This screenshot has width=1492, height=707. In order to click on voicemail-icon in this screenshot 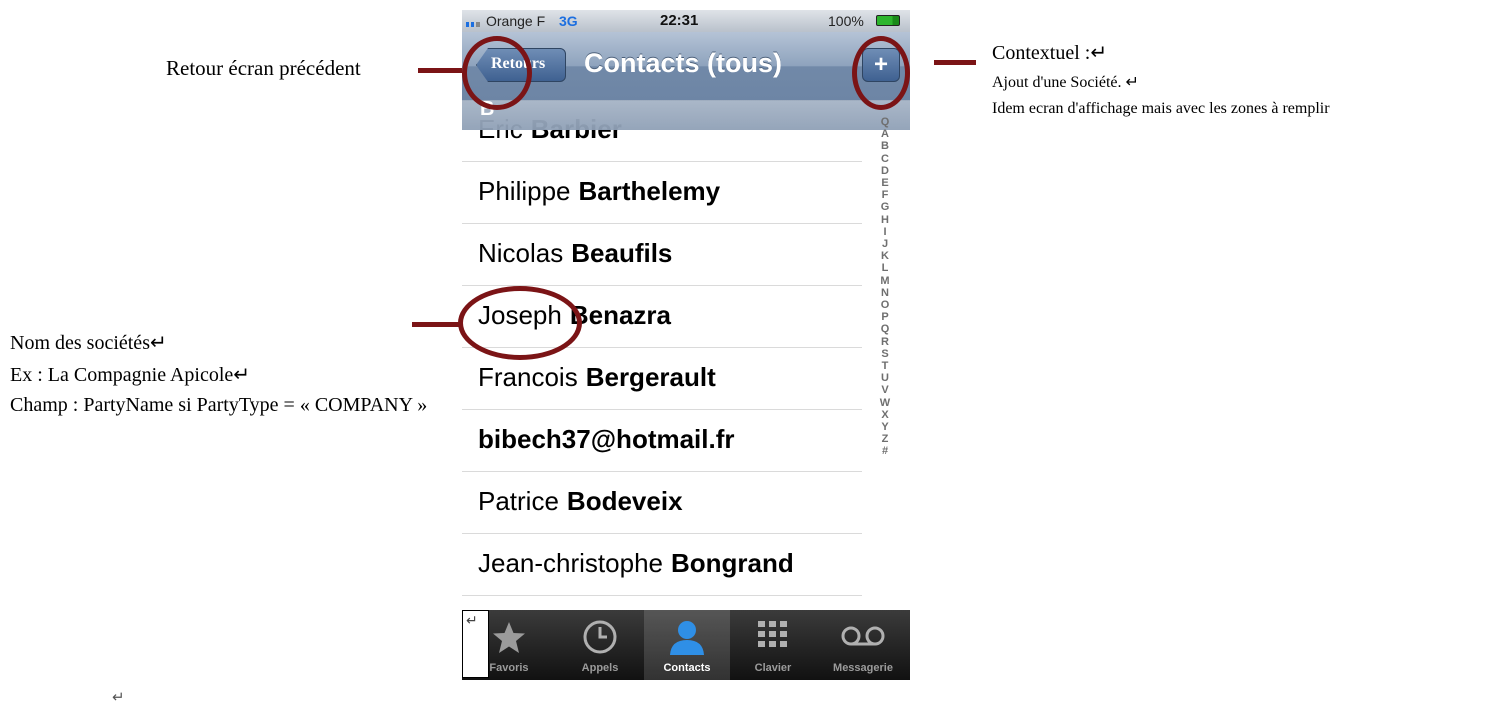, I will do `click(863, 636)`.